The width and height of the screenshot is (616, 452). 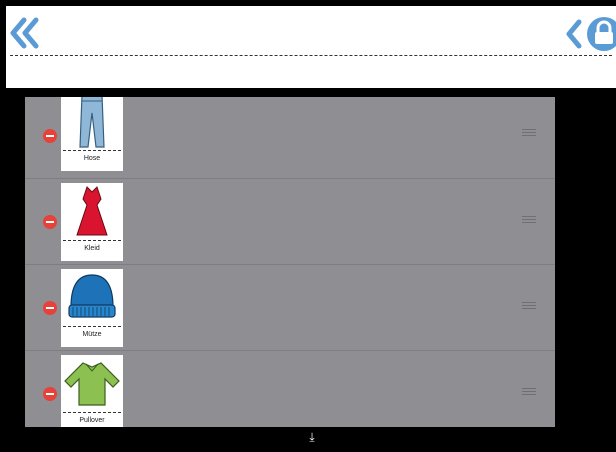 I want to click on symbol-card: Pullover, so click(x=92, y=391).